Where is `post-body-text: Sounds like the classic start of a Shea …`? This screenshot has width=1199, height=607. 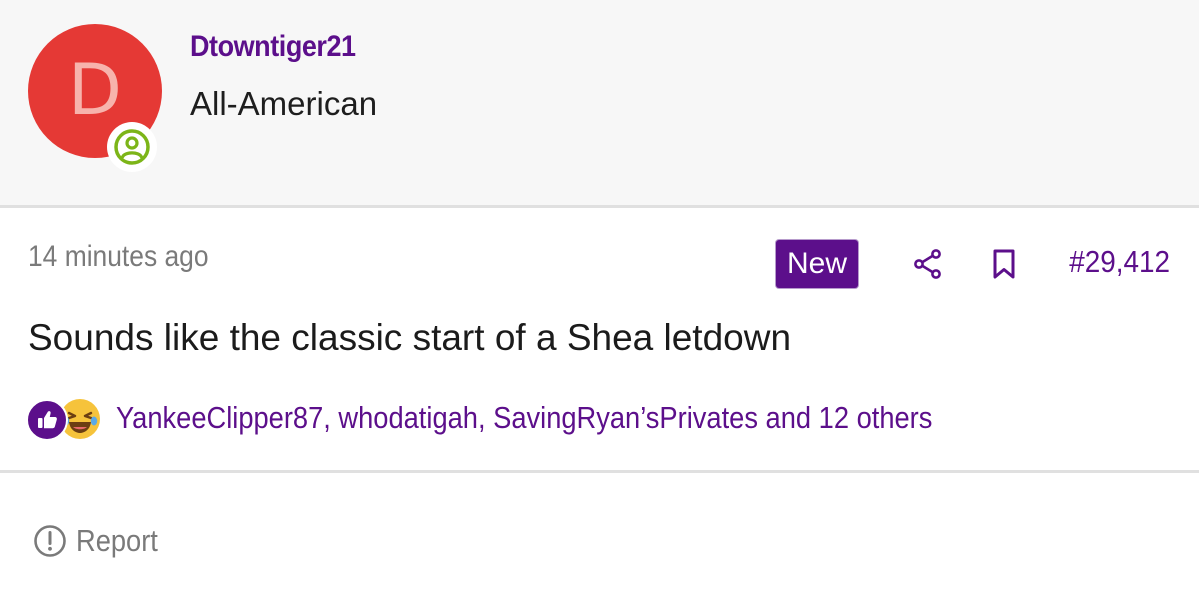
post-body-text: Sounds like the classic start of a Shea … is located at coordinates (410, 337).